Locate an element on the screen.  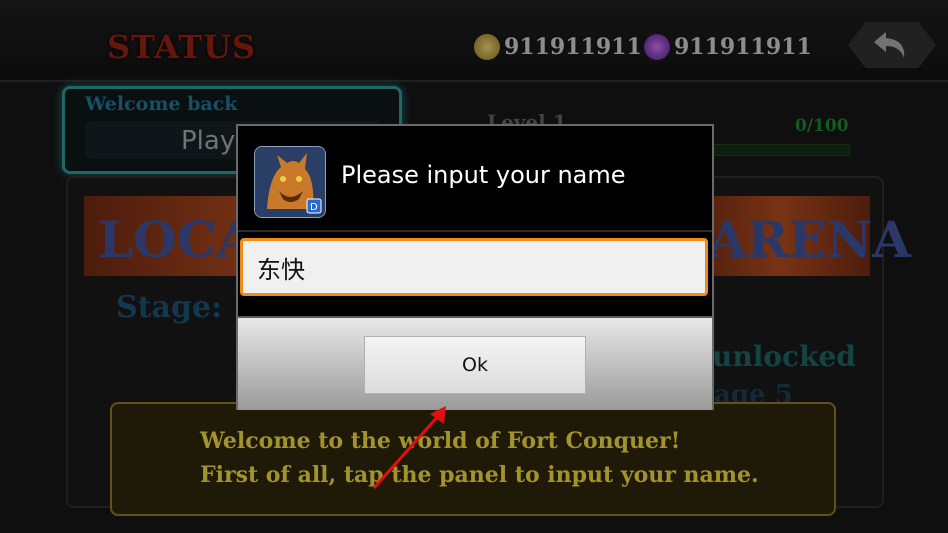
title-divider is located at coordinates (475, 231).